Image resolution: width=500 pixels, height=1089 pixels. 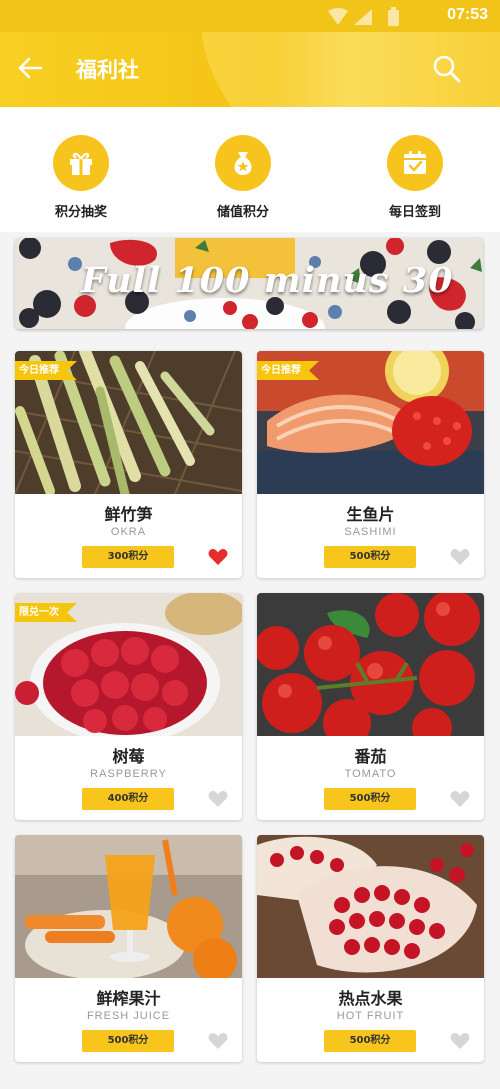 What do you see at coordinates (128, 799) in the screenshot?
I see `points-button: 400积分` at bounding box center [128, 799].